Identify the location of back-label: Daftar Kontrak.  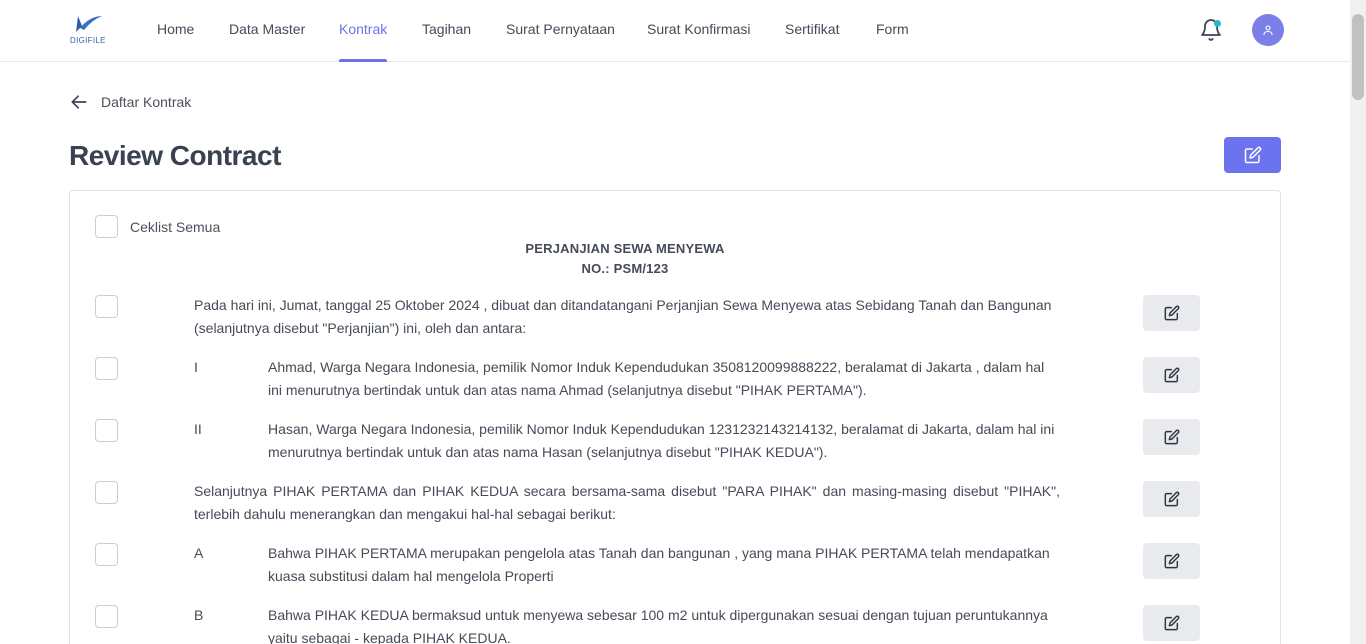
(146, 102).